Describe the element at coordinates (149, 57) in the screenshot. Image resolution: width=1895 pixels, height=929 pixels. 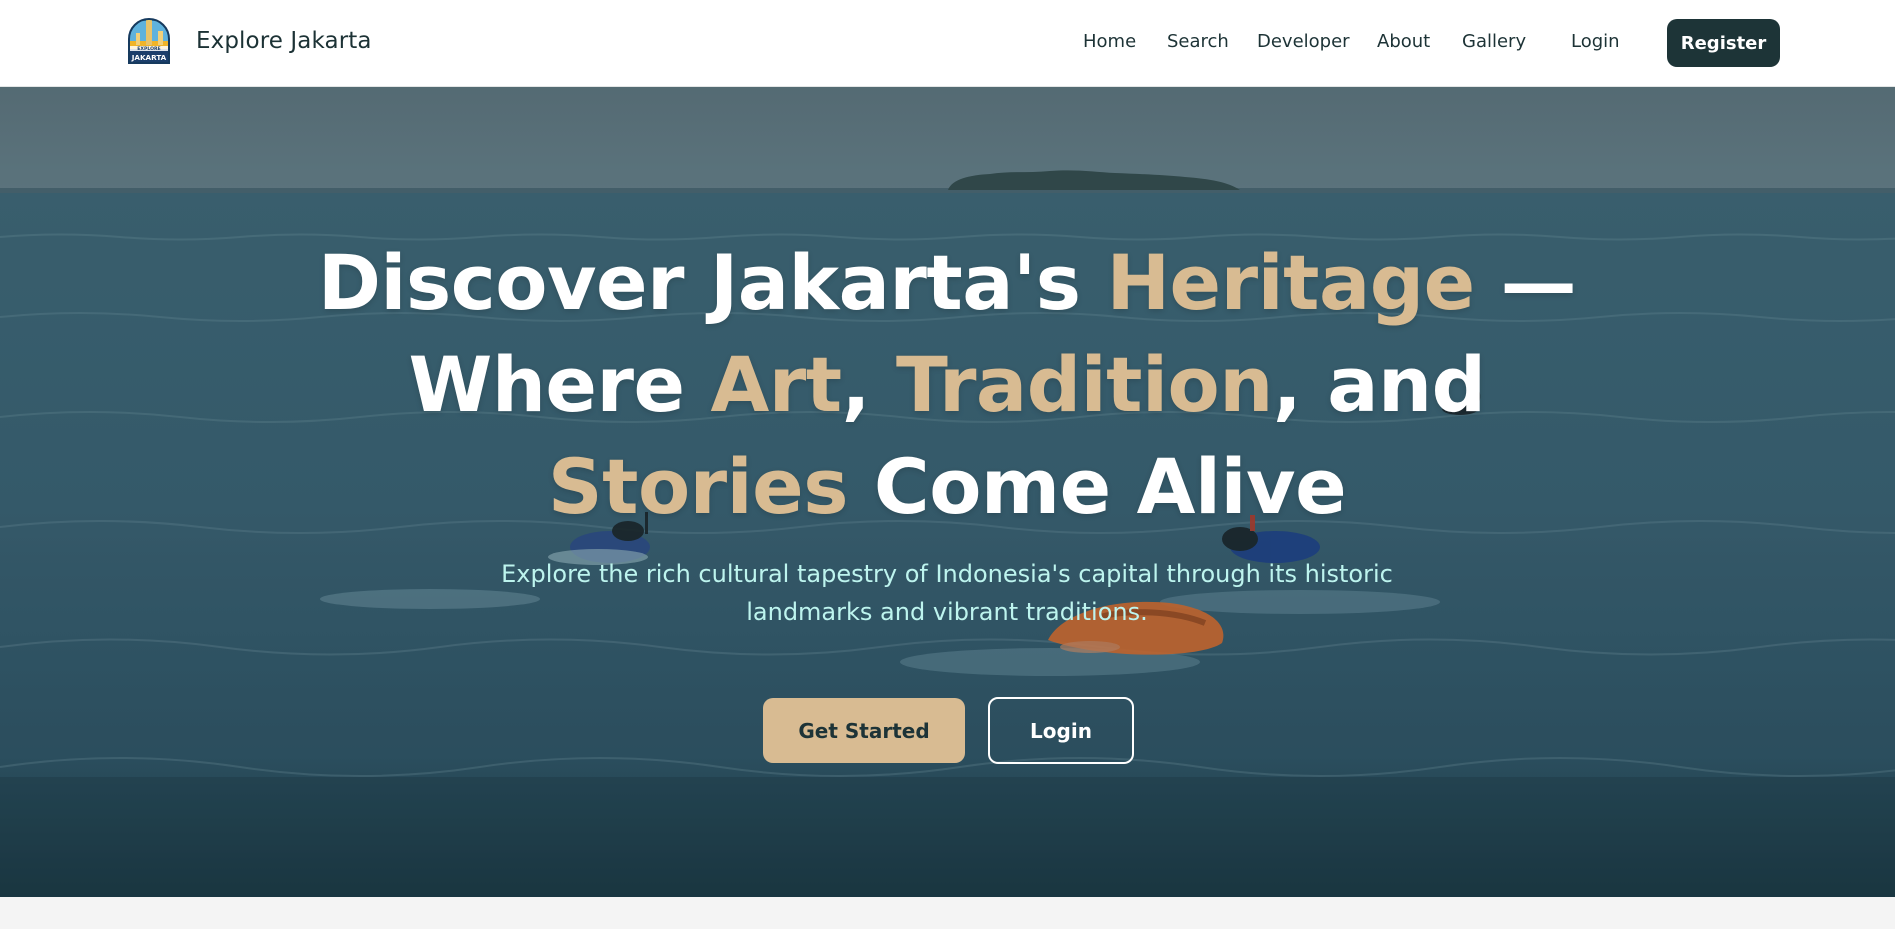
I see `svg-text: JAKARTA` at that location.